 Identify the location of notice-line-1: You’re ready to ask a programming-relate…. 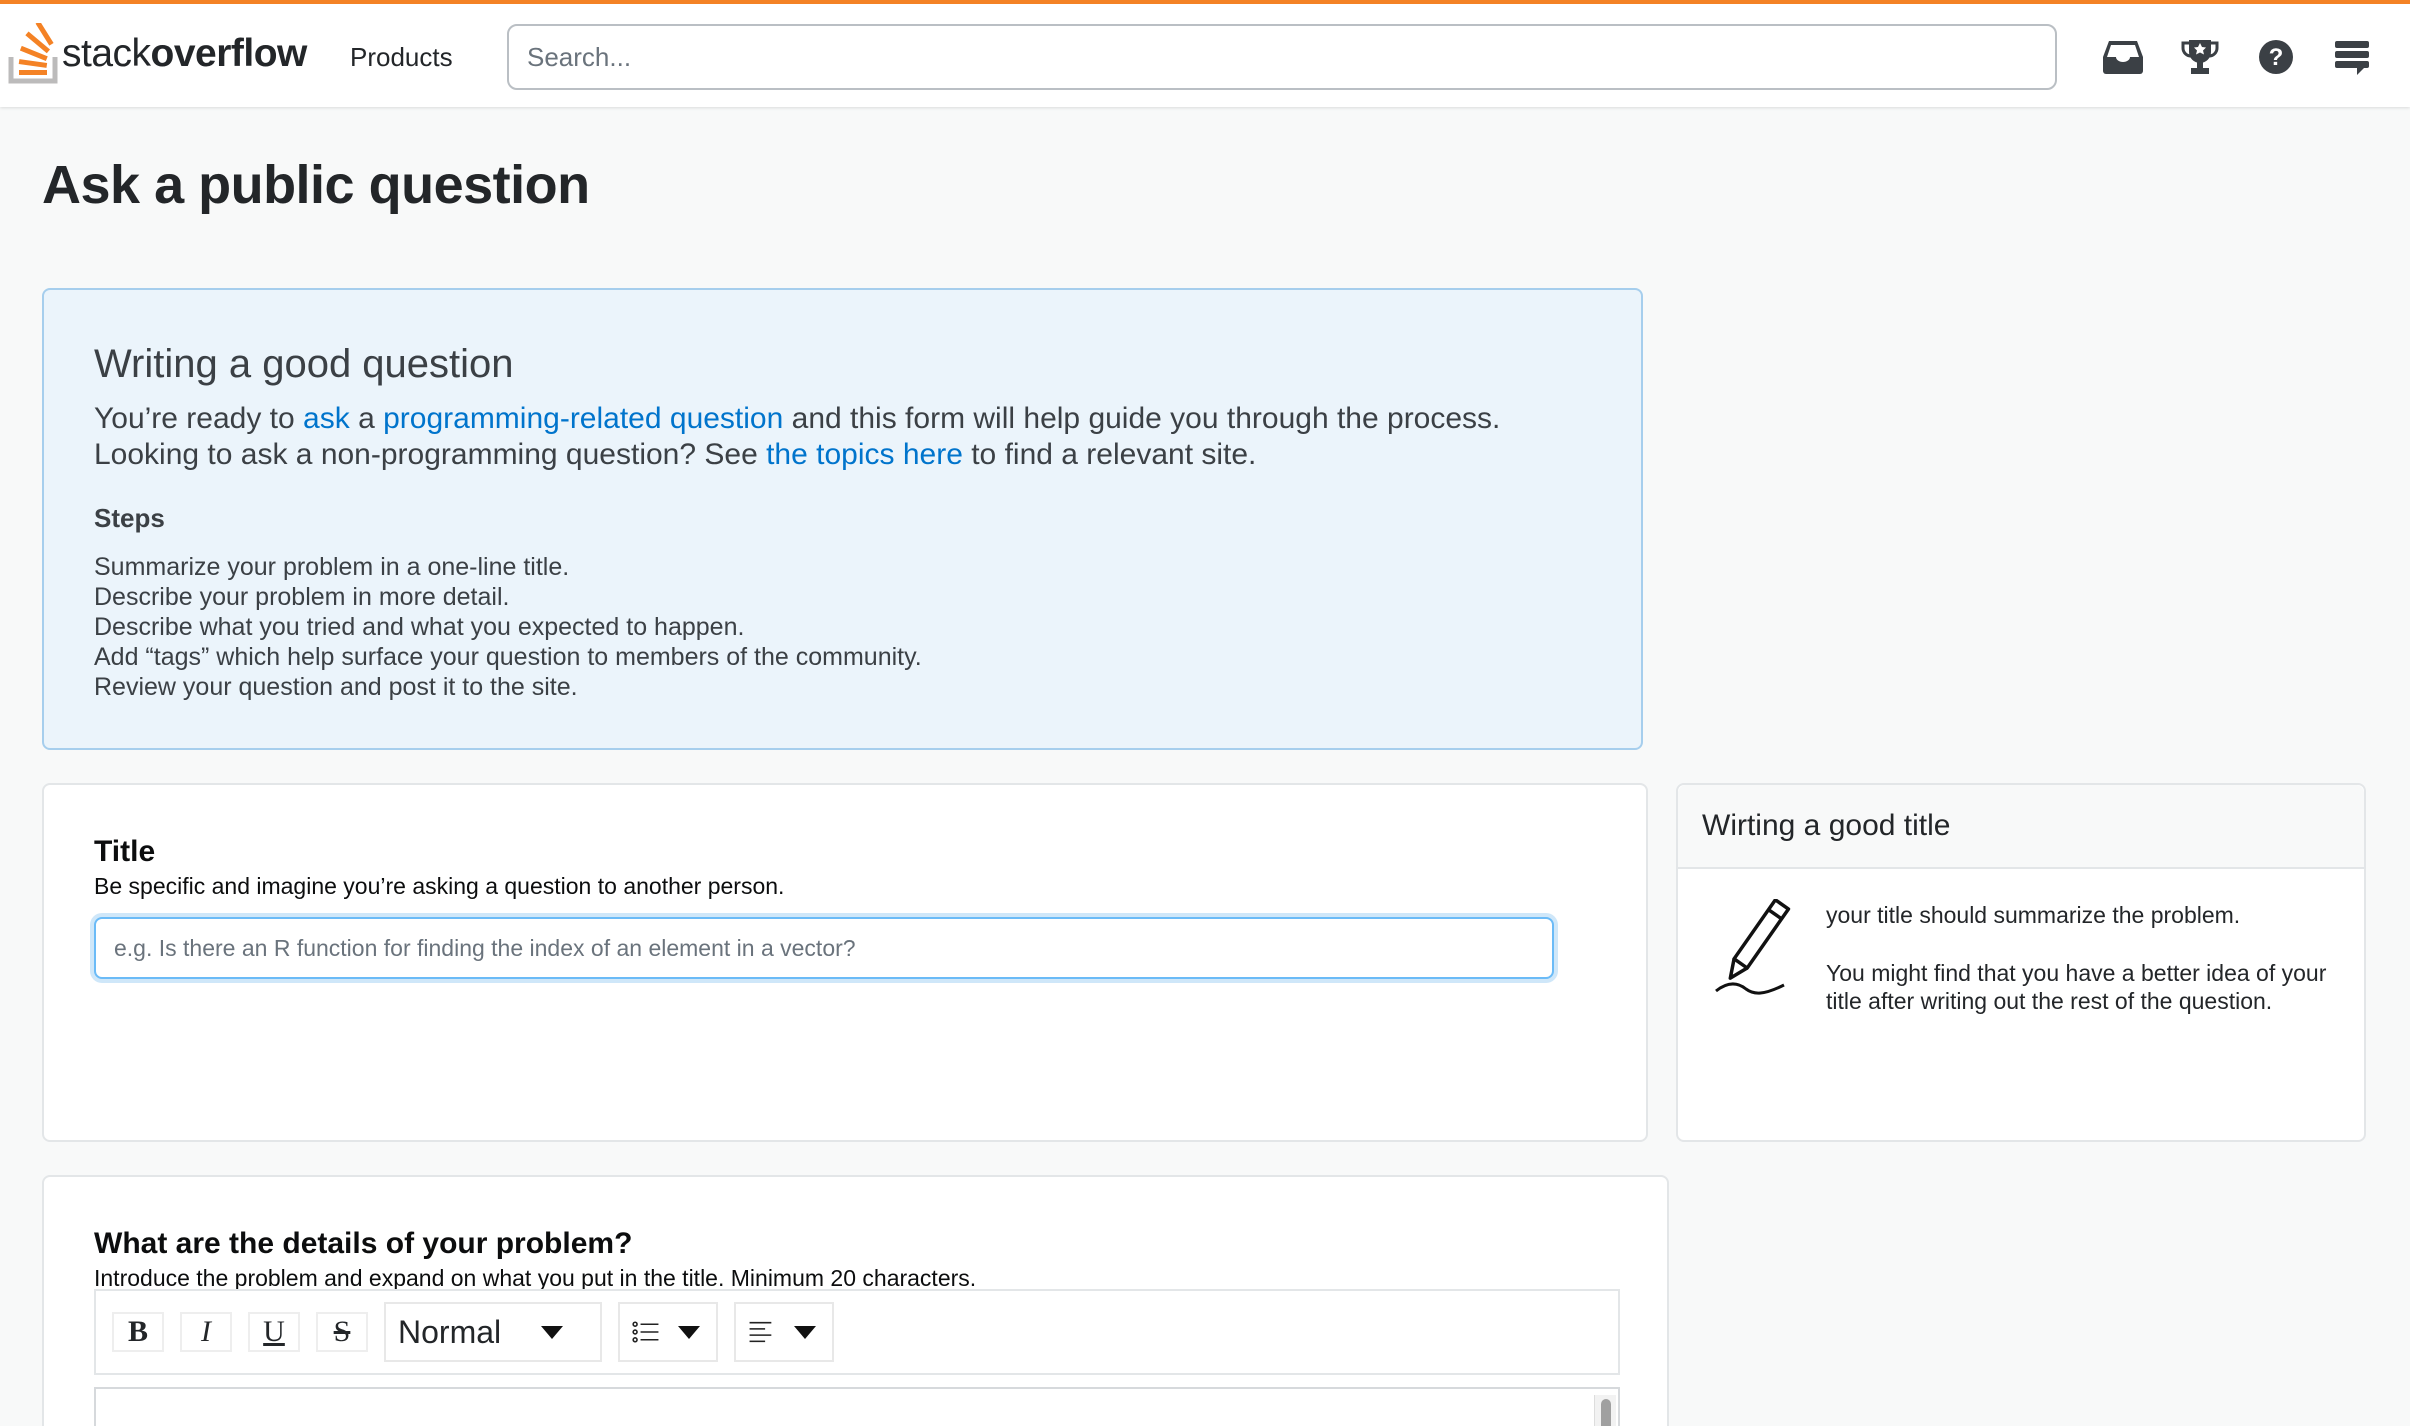
(797, 418).